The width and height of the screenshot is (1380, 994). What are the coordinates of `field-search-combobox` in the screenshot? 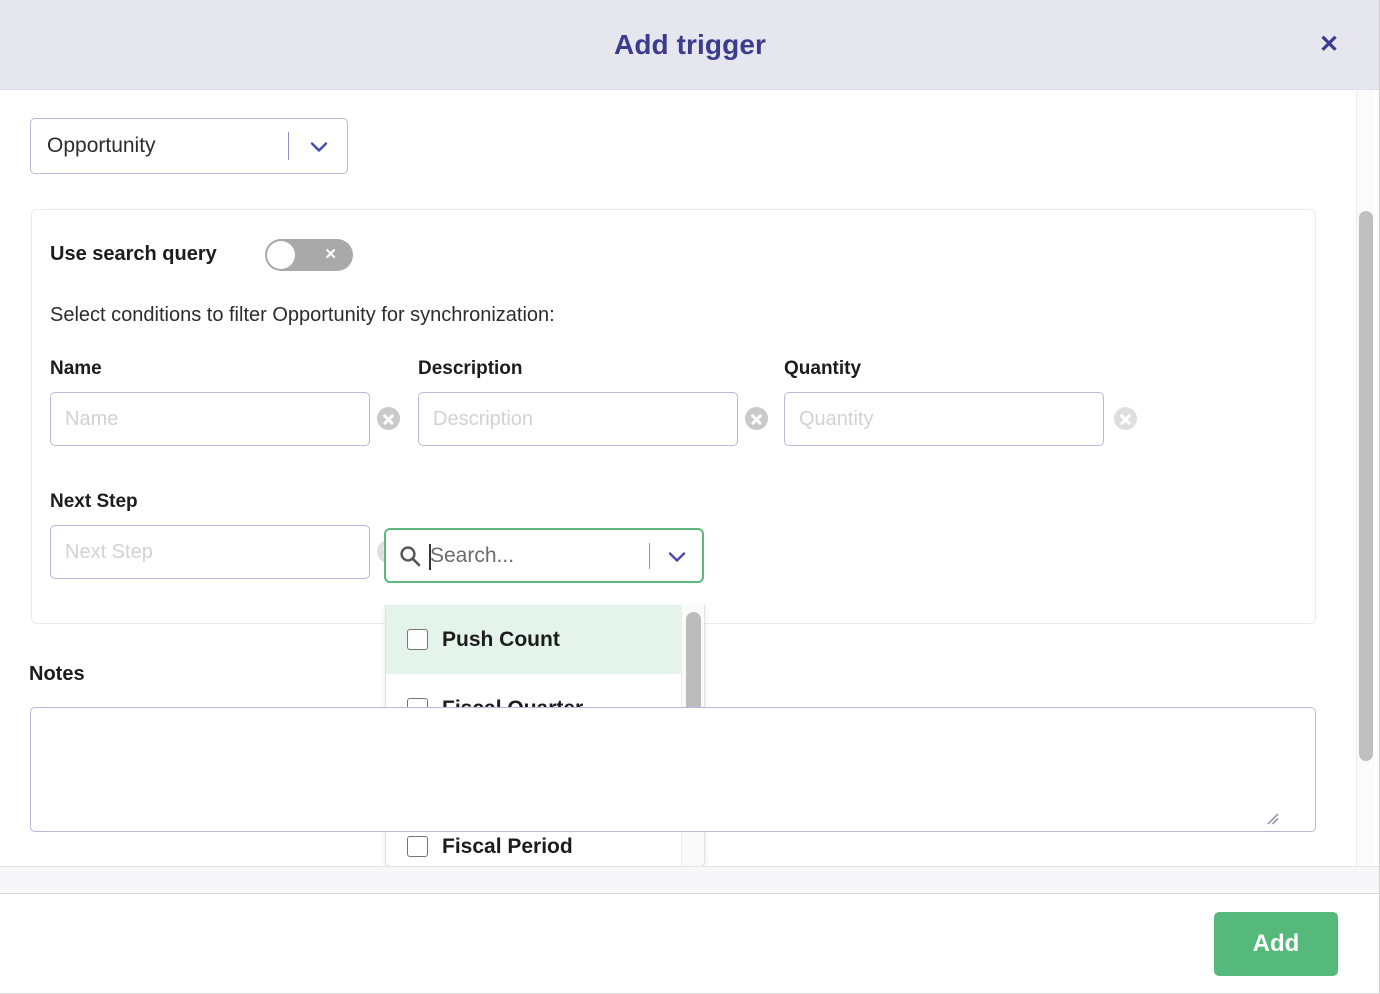 It's located at (544, 555).